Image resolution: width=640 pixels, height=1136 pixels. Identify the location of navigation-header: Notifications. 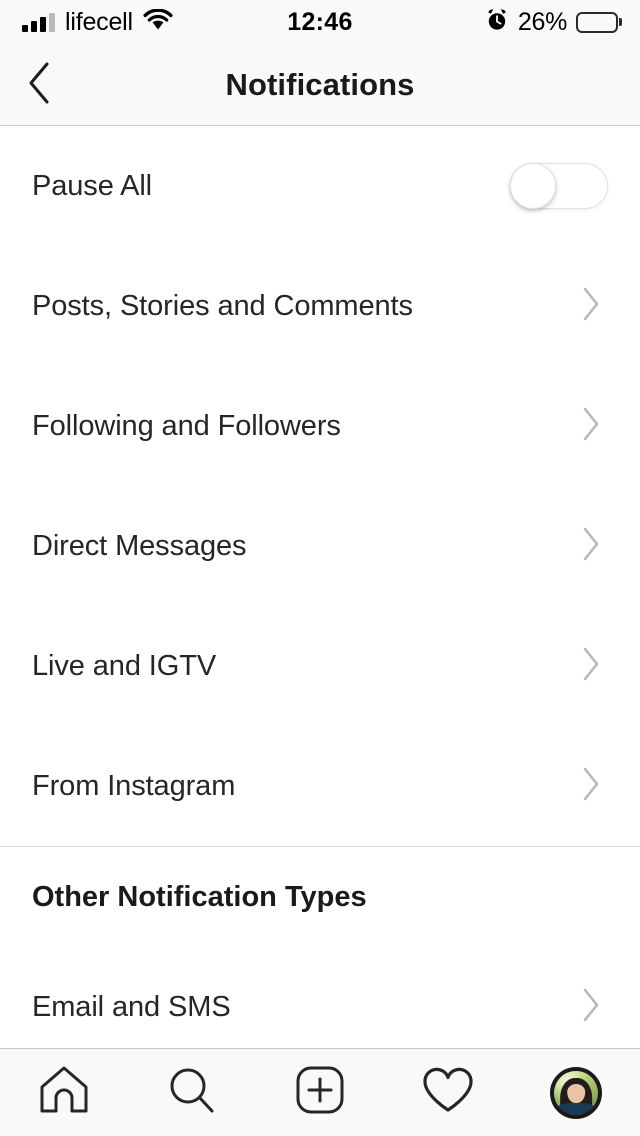
(320, 85).